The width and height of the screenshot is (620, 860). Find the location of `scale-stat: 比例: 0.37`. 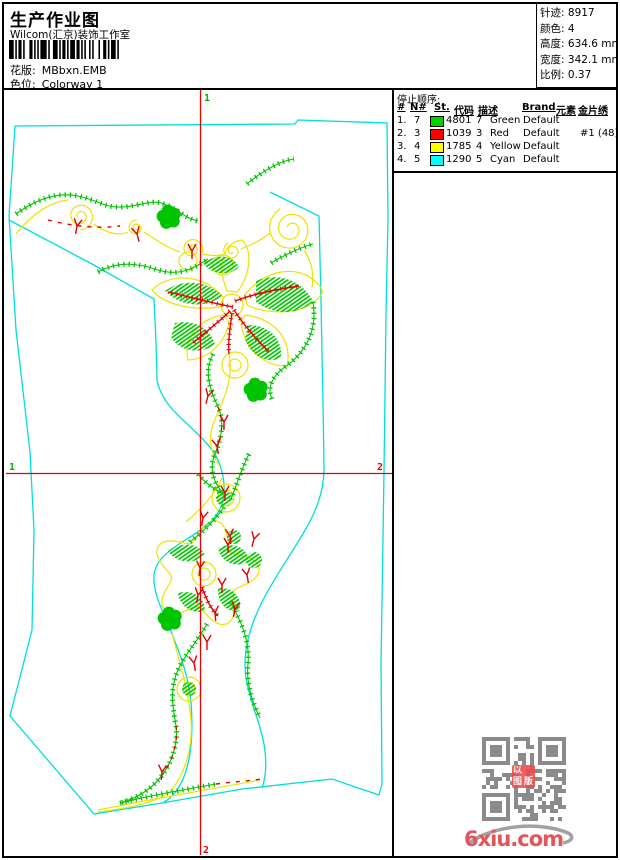

scale-stat: 比例: 0.37 is located at coordinates (566, 75).